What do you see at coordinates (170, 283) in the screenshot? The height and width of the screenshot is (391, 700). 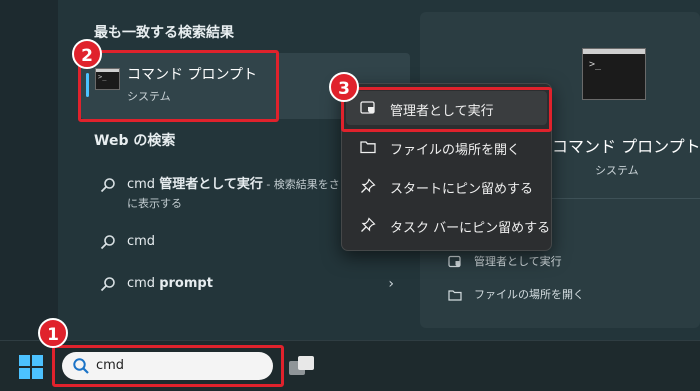 I see `web-result-label: cmd prompt` at bounding box center [170, 283].